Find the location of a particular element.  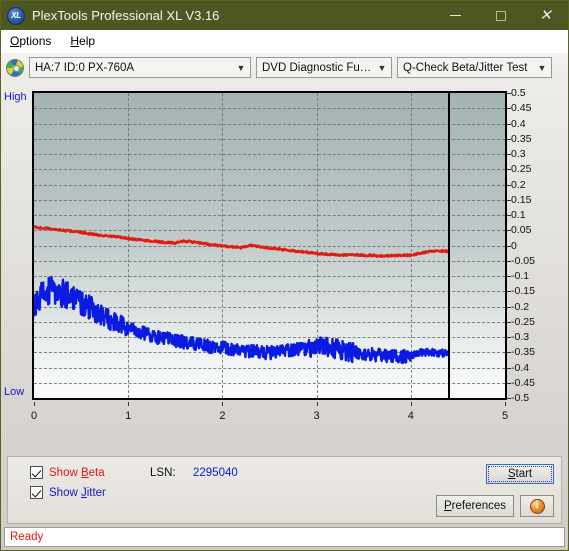

y-axis-tick-label: 0.35 is located at coordinates (521, 138).